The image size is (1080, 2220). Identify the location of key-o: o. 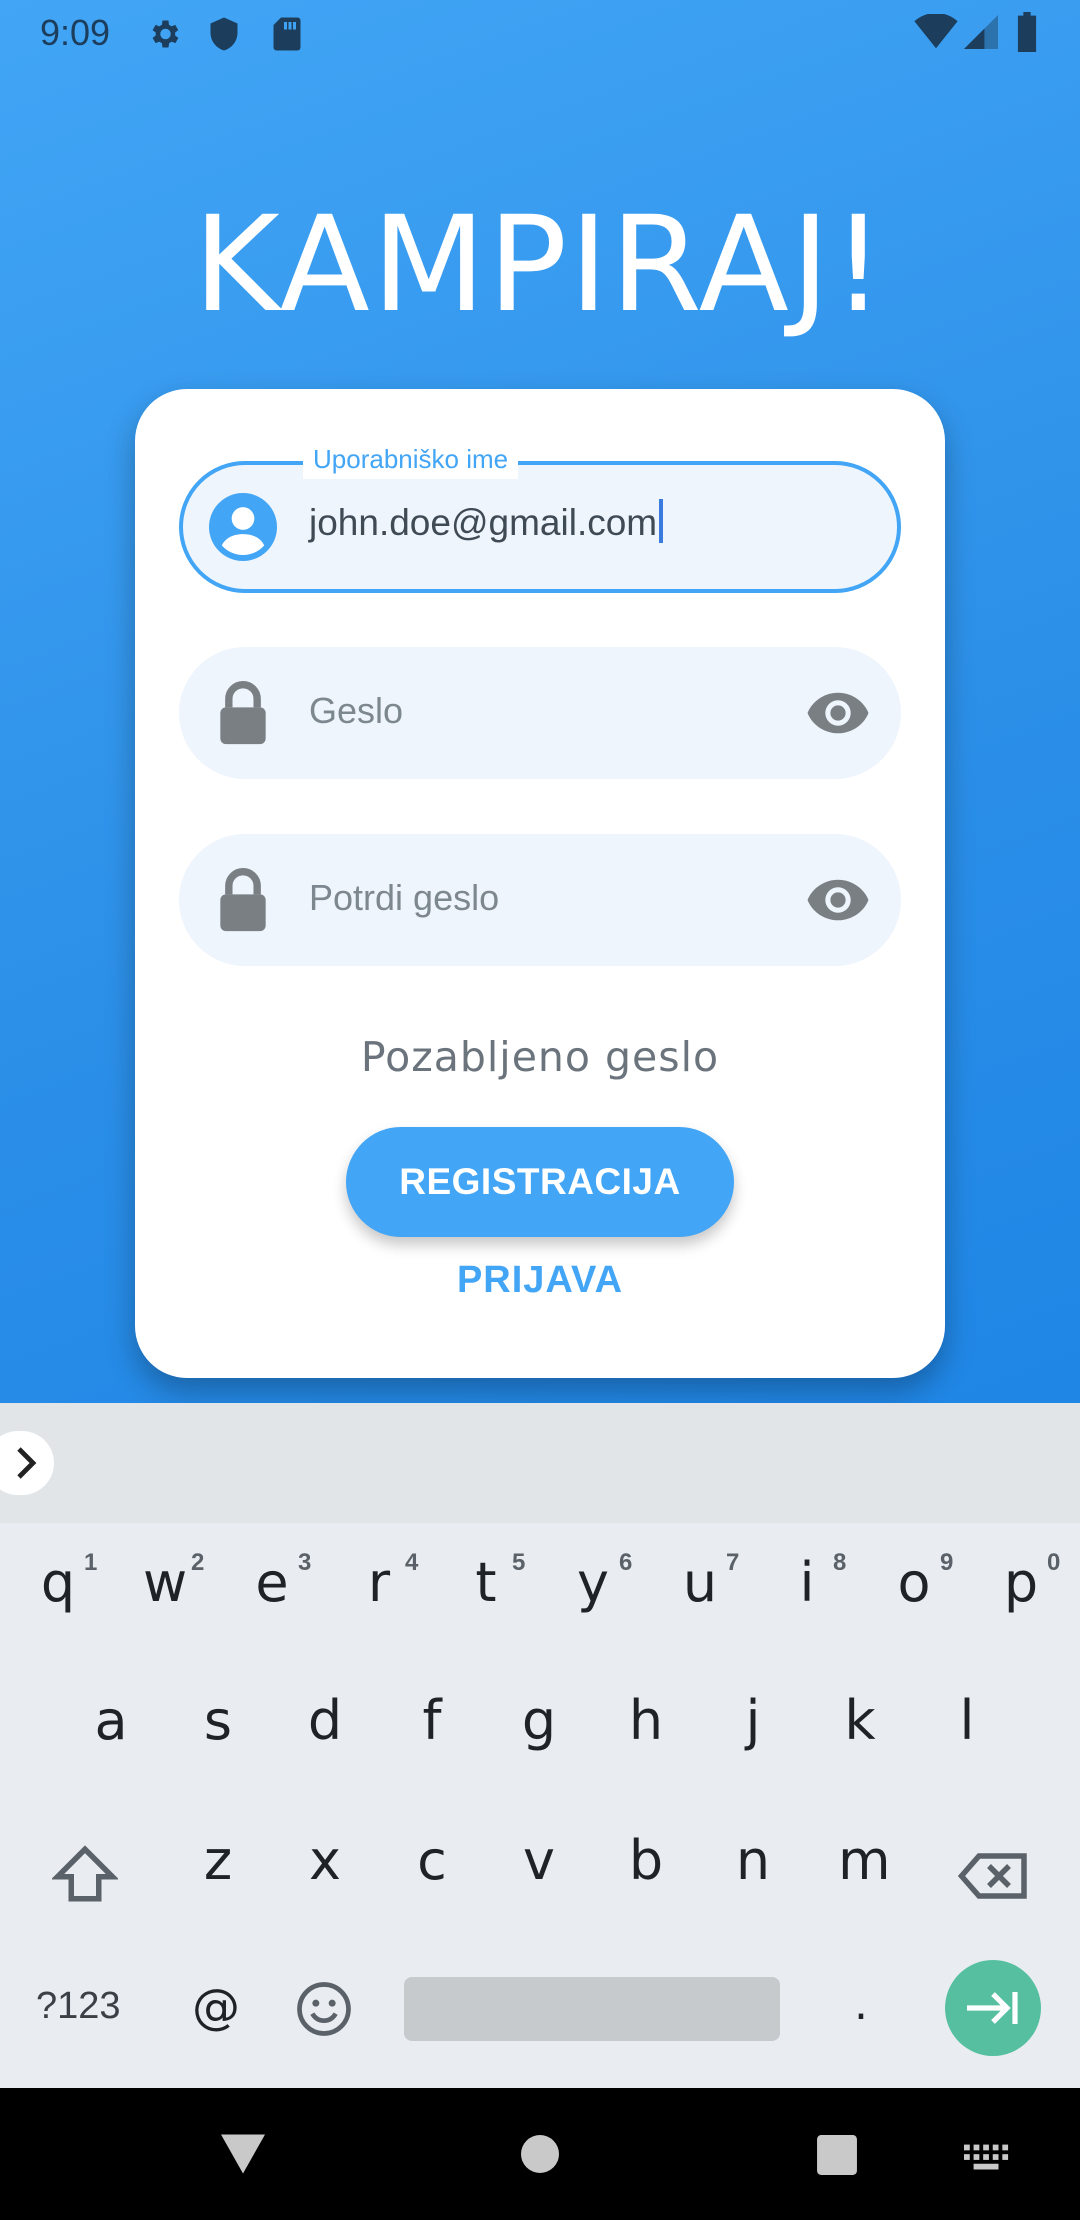
(914, 1582).